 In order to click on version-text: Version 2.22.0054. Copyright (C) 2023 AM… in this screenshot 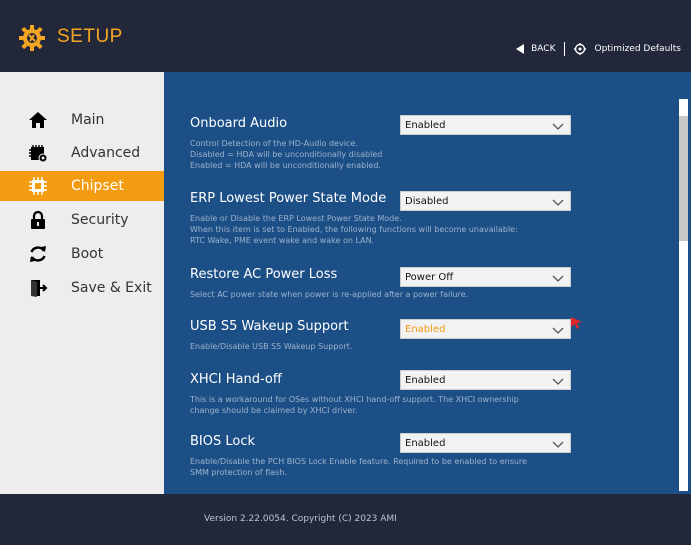, I will do `click(300, 519)`.